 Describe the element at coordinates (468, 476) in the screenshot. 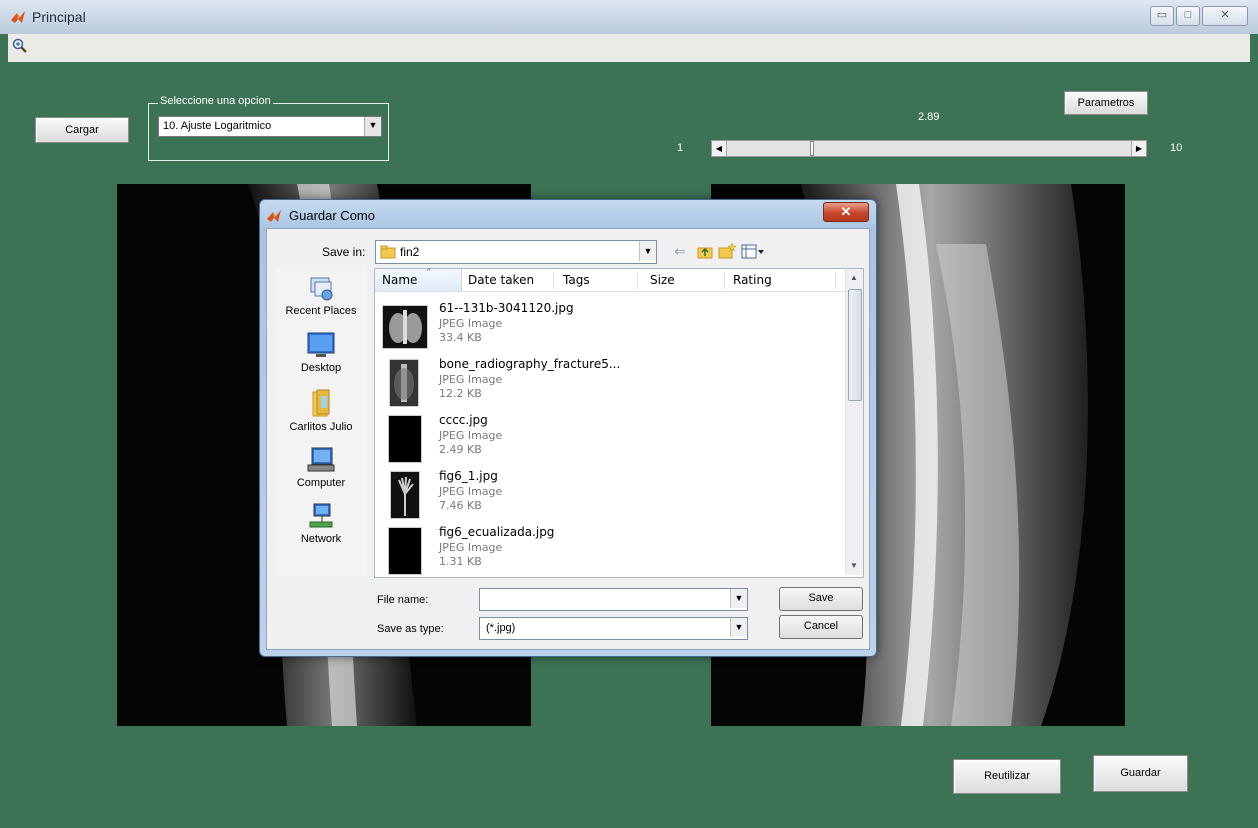

I see `file-name: fig6_1.jpg` at that location.